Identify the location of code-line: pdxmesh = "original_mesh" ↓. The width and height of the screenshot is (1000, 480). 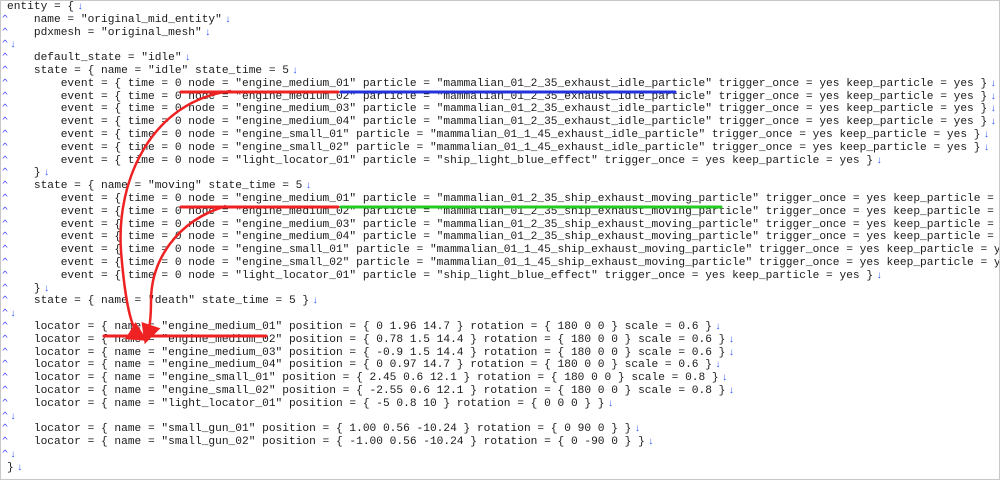
(109, 33).